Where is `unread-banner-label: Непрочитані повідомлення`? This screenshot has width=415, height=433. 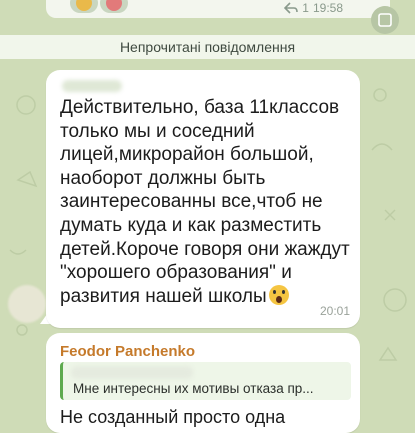
unread-banner-label: Непрочитані повідомлення is located at coordinates (207, 47).